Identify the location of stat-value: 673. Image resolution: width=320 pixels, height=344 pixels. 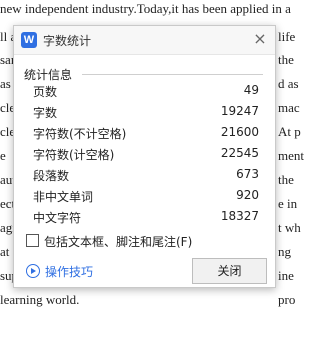
(247, 174).